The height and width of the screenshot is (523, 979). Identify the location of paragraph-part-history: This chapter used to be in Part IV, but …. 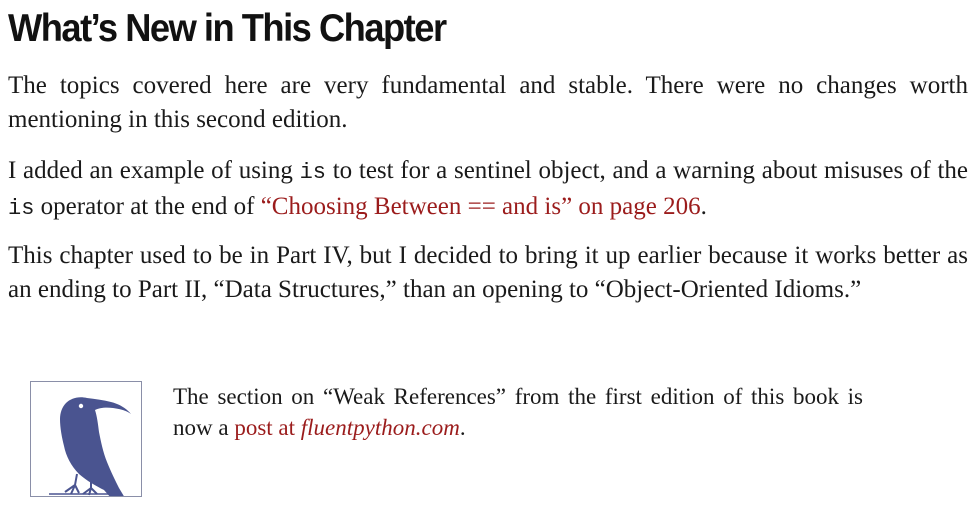
(488, 272).